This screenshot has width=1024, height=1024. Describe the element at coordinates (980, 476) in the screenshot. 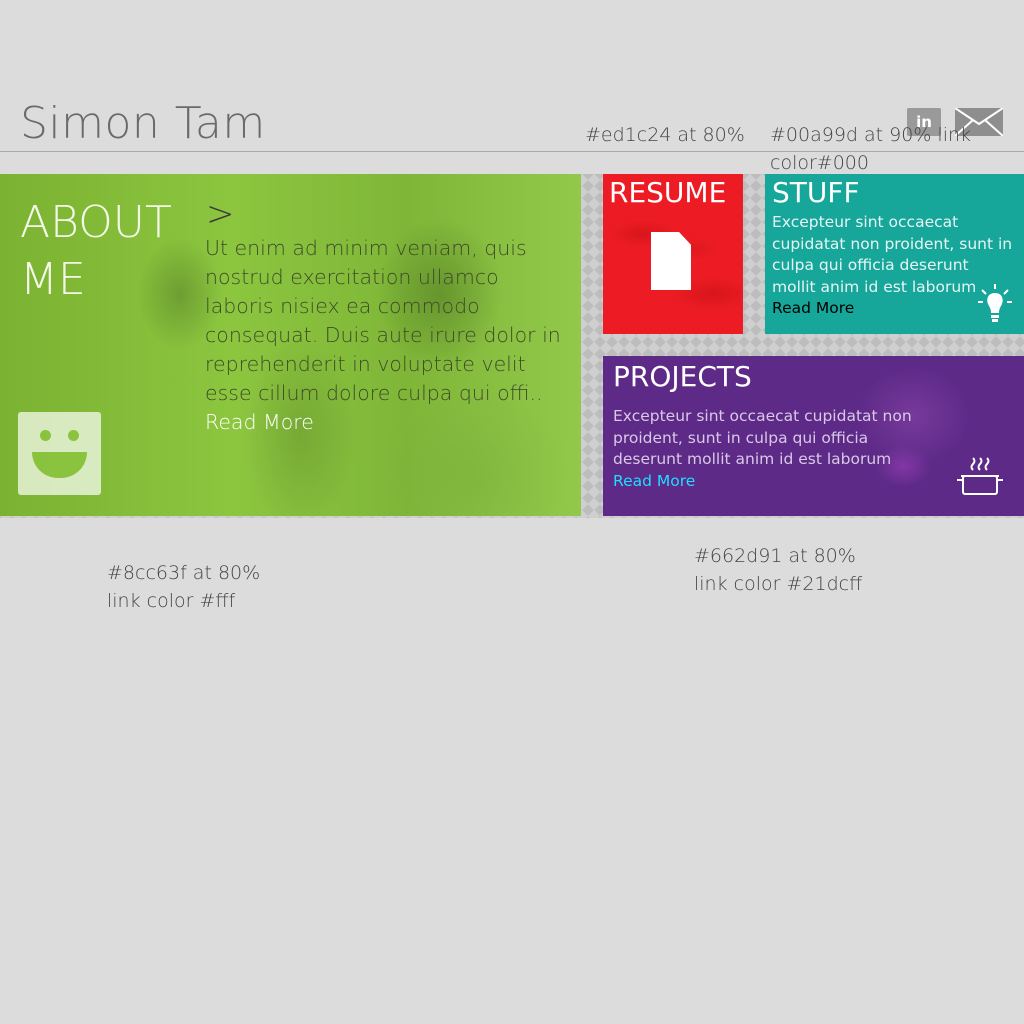

I see `cooking-pot-icon` at that location.